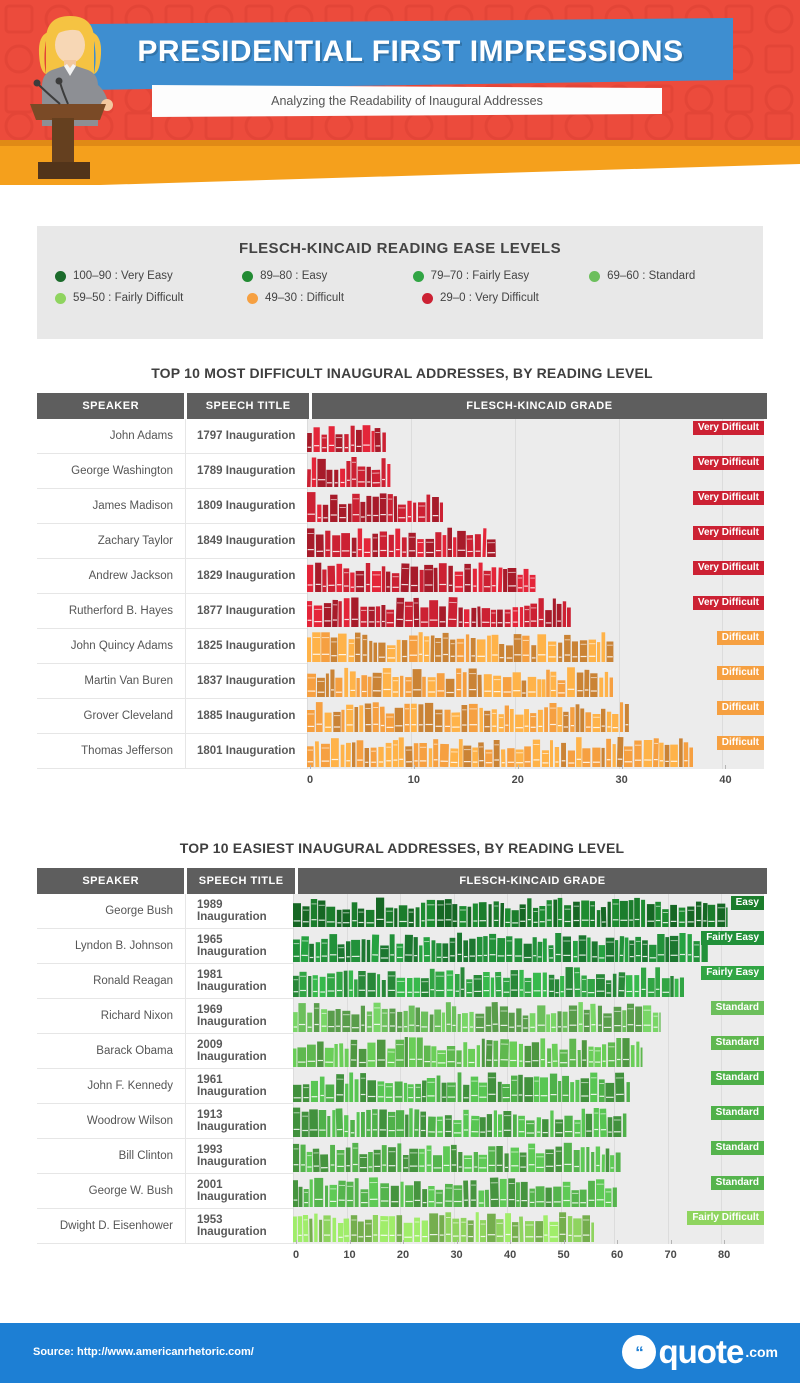  Describe the element at coordinates (456, 1255) in the screenshot. I see `axis-tick-label: 30` at that location.